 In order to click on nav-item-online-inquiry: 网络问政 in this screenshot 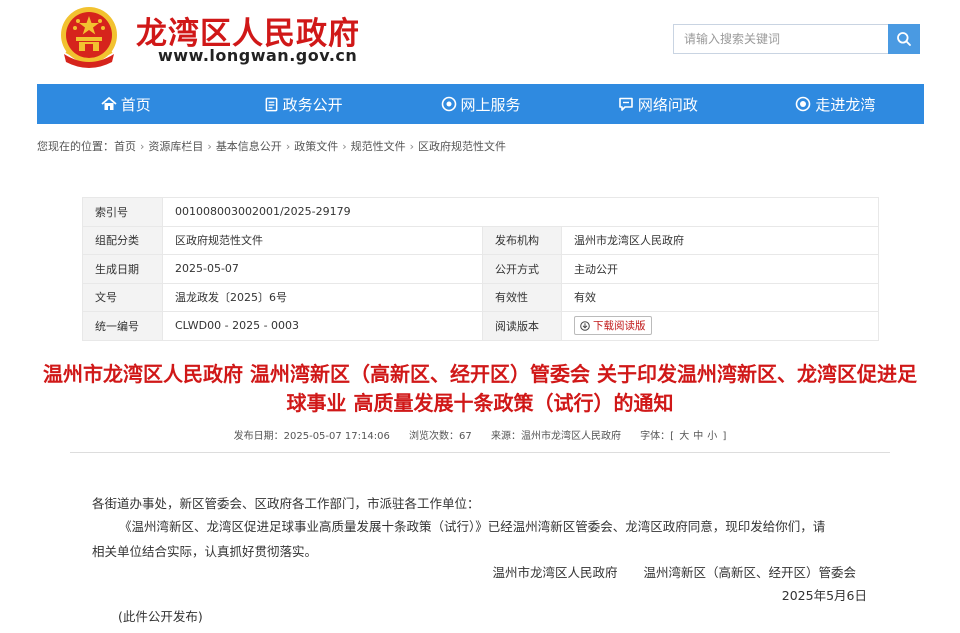, I will do `click(657, 104)`.